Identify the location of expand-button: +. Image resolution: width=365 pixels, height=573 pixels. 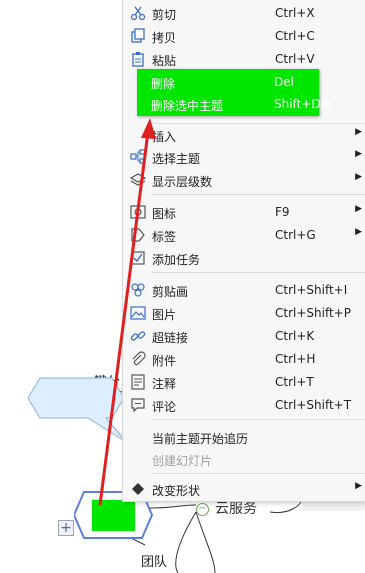
(66, 528).